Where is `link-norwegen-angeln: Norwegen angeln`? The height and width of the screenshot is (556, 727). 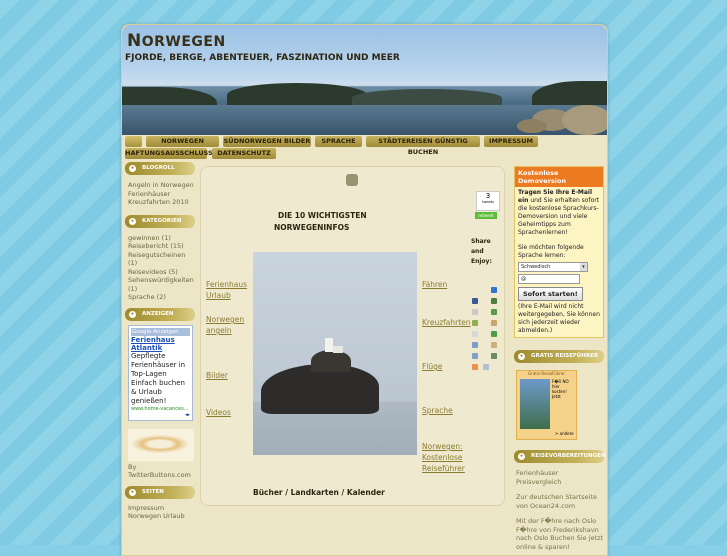
link-norwegen-angeln: Norwegen angeln is located at coordinates (228, 325).